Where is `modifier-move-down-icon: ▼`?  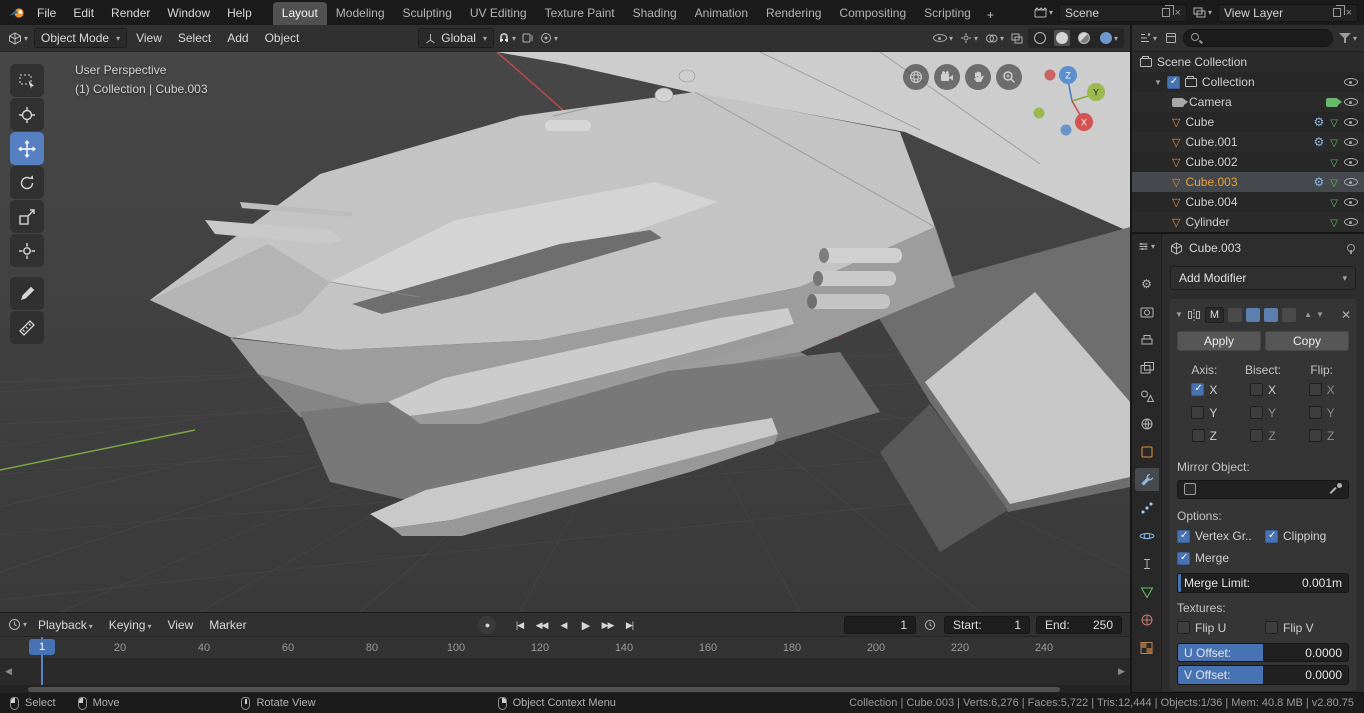 modifier-move-down-icon: ▼ is located at coordinates (1320, 314).